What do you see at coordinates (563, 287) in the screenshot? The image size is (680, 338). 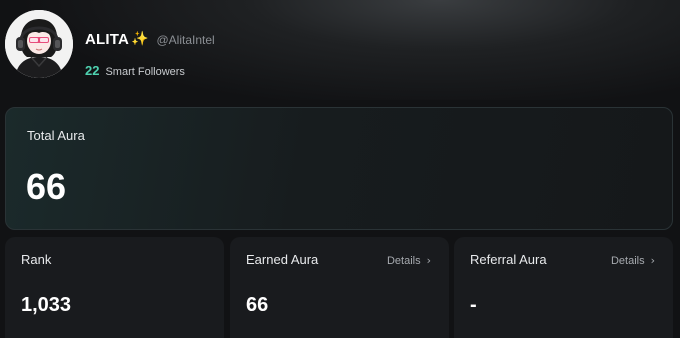 I see `referral-aura-card: Referral Aura Details › -` at bounding box center [563, 287].